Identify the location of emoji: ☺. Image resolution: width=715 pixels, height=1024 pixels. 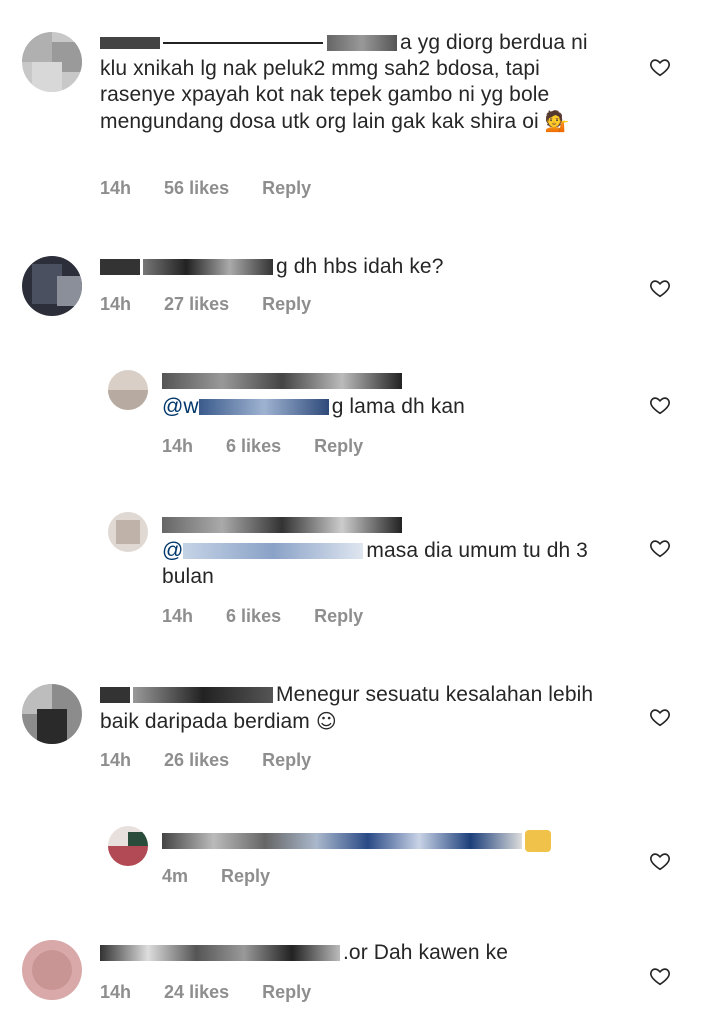
(326, 721).